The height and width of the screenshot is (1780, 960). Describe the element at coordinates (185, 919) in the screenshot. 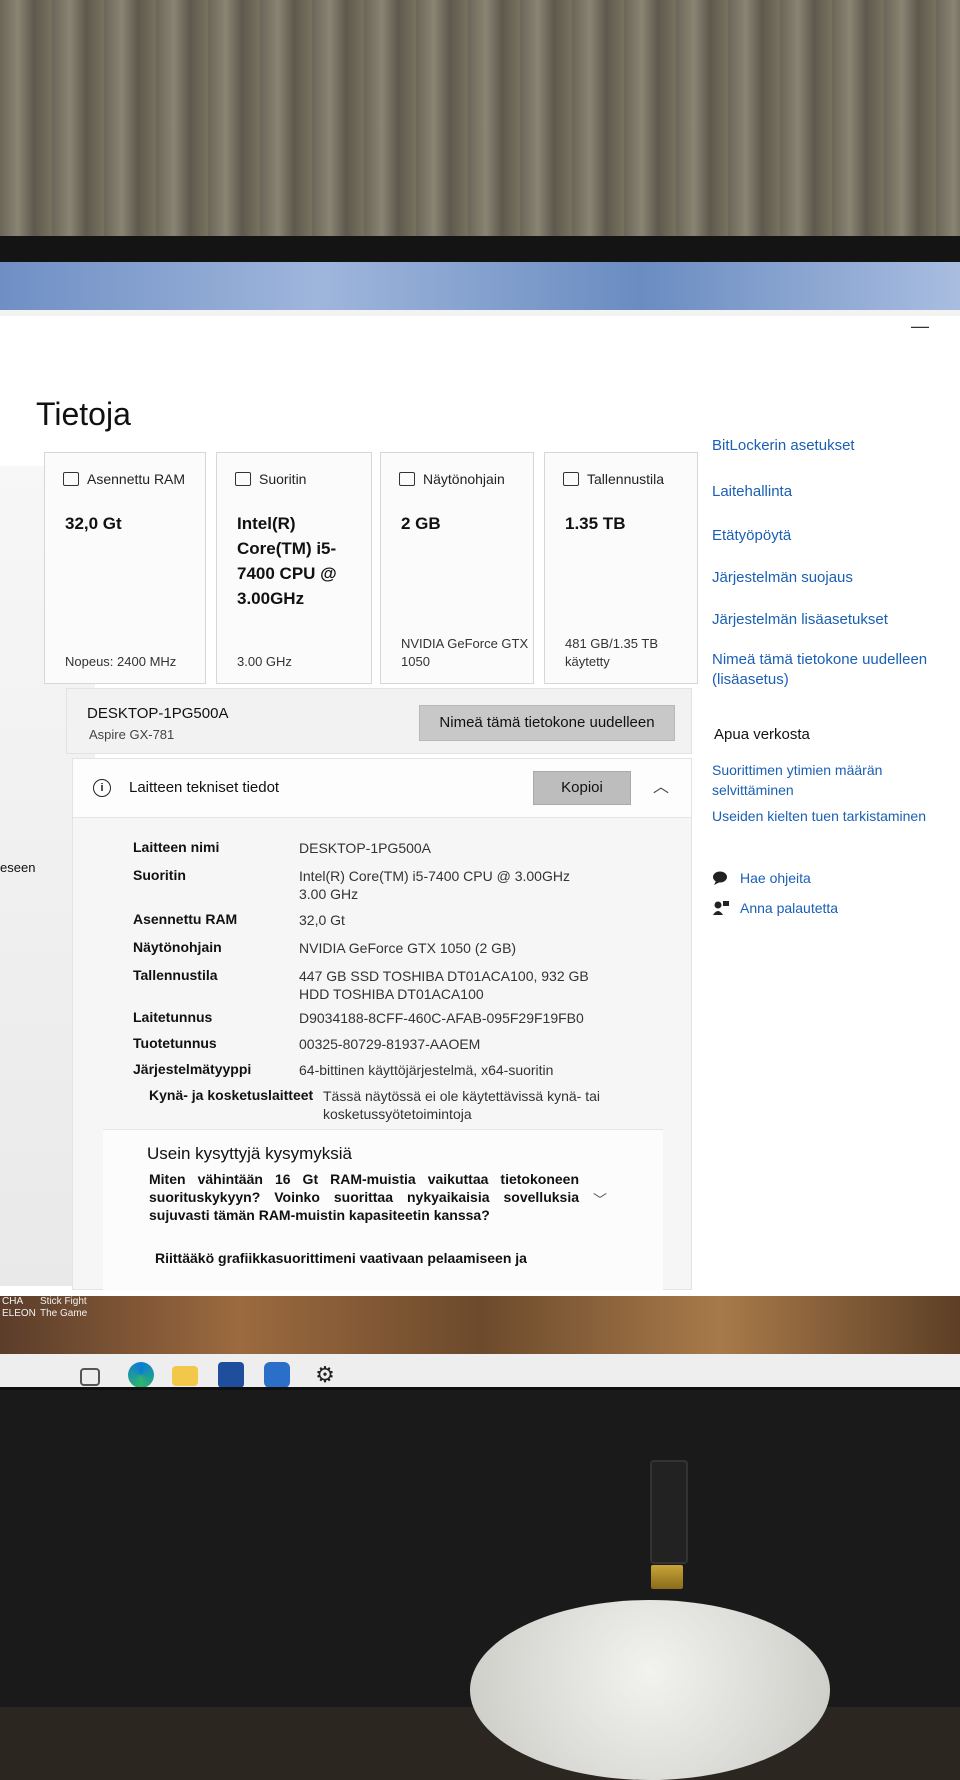

I see `spec-key: Asennettu RAM` at that location.